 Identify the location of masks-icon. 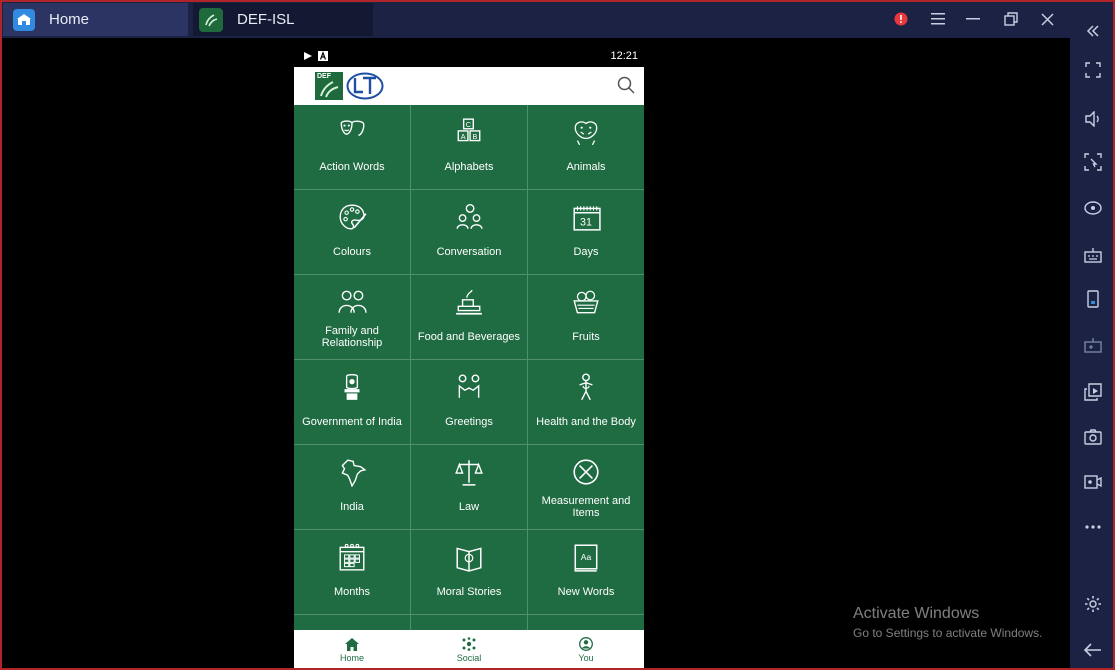
(352, 132).